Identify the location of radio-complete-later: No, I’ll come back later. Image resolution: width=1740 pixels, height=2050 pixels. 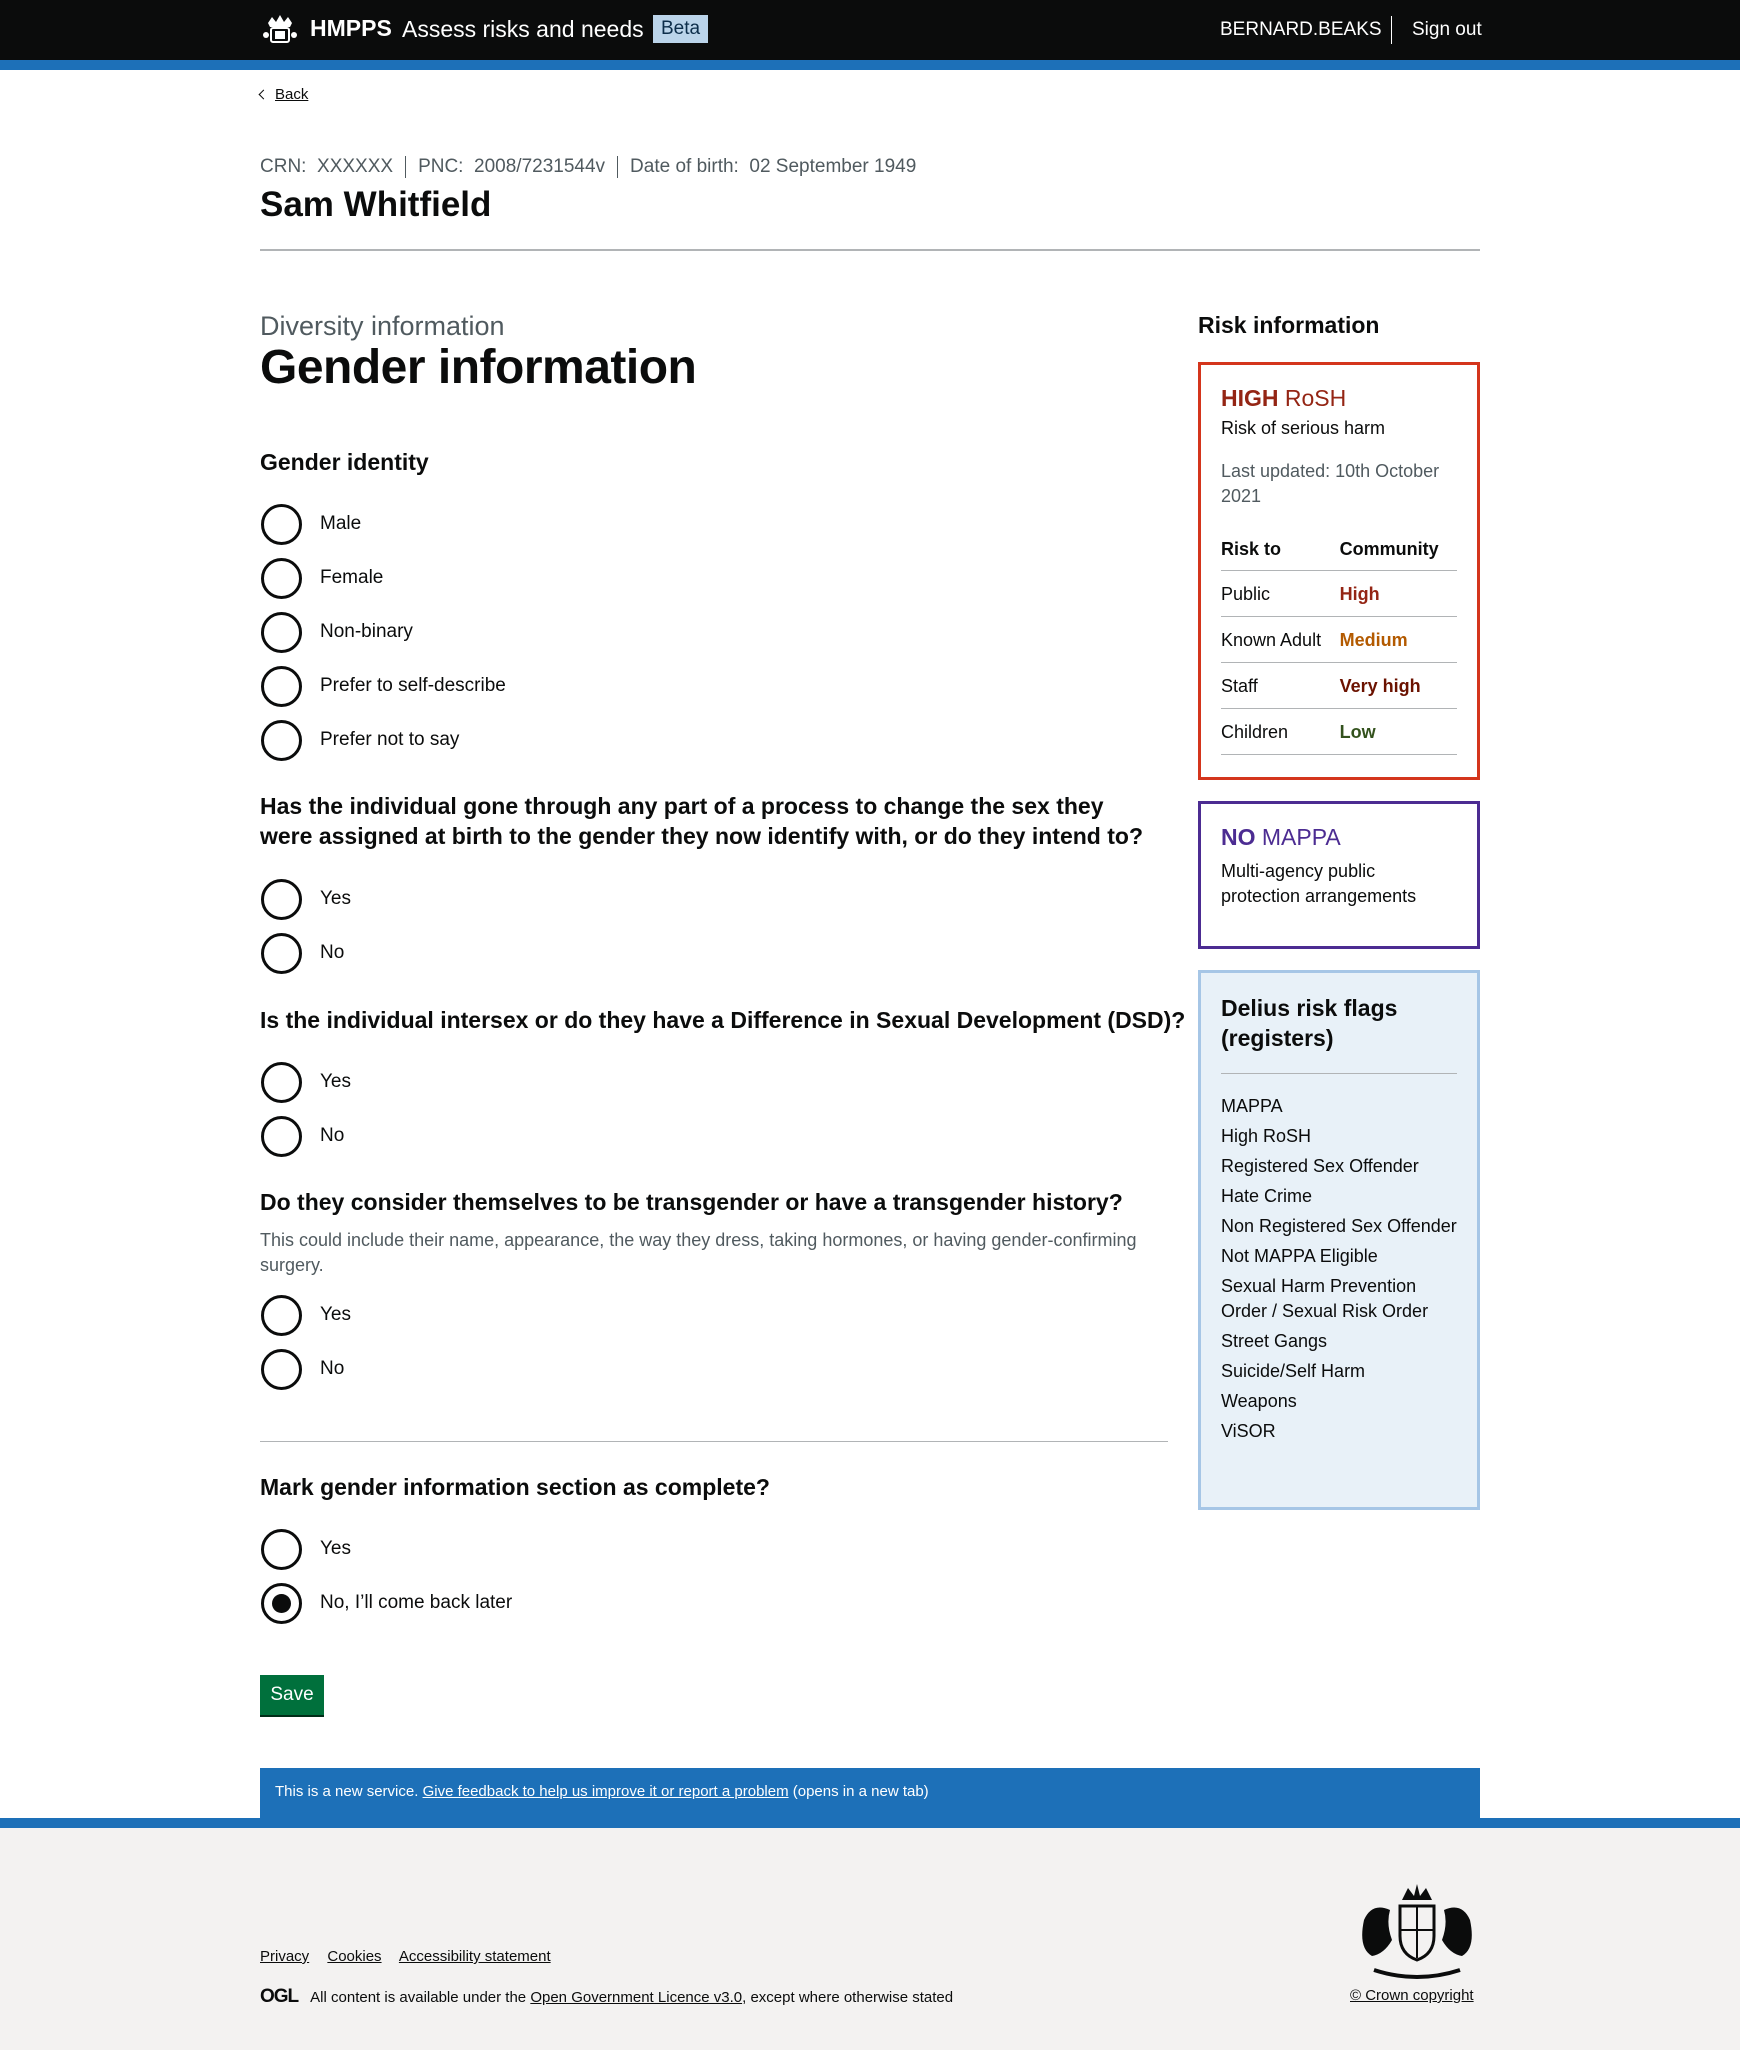
(386, 1603).